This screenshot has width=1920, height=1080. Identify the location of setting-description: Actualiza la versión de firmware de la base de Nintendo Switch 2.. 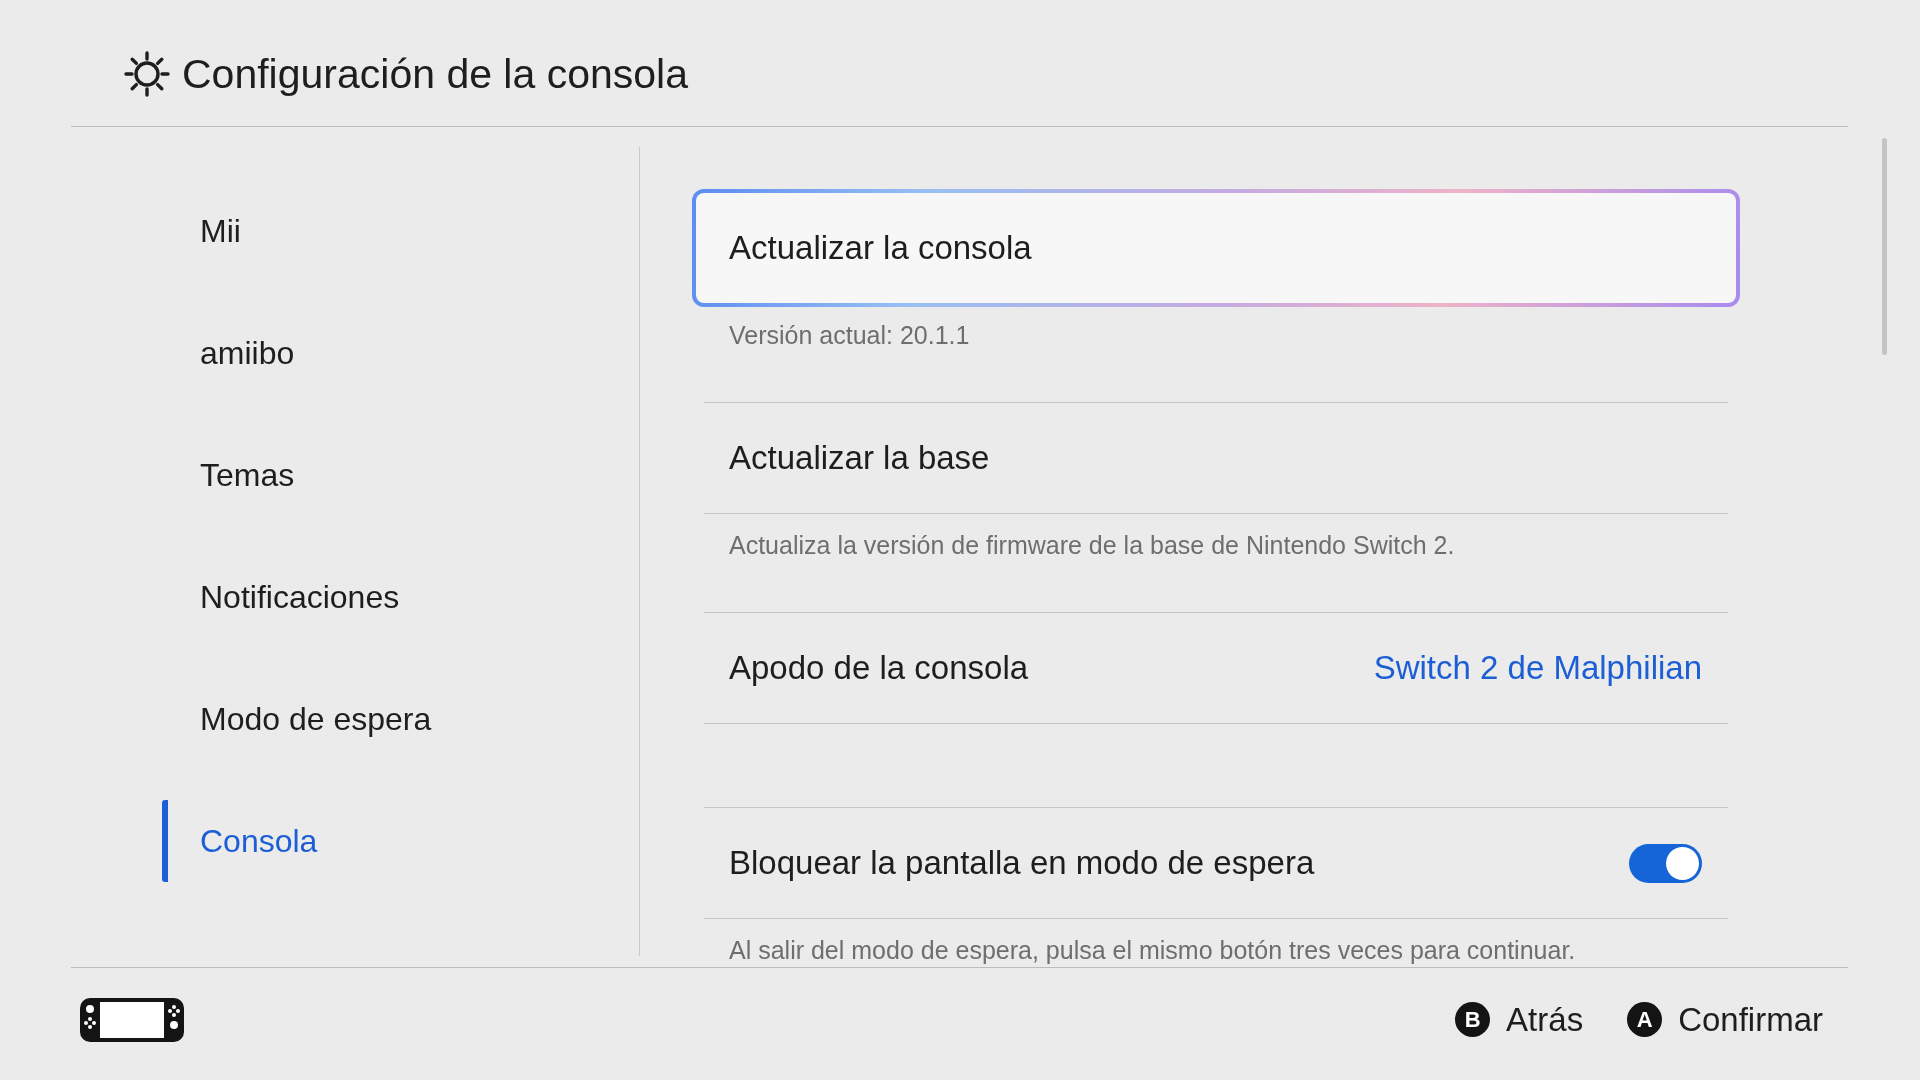
(1092, 545).